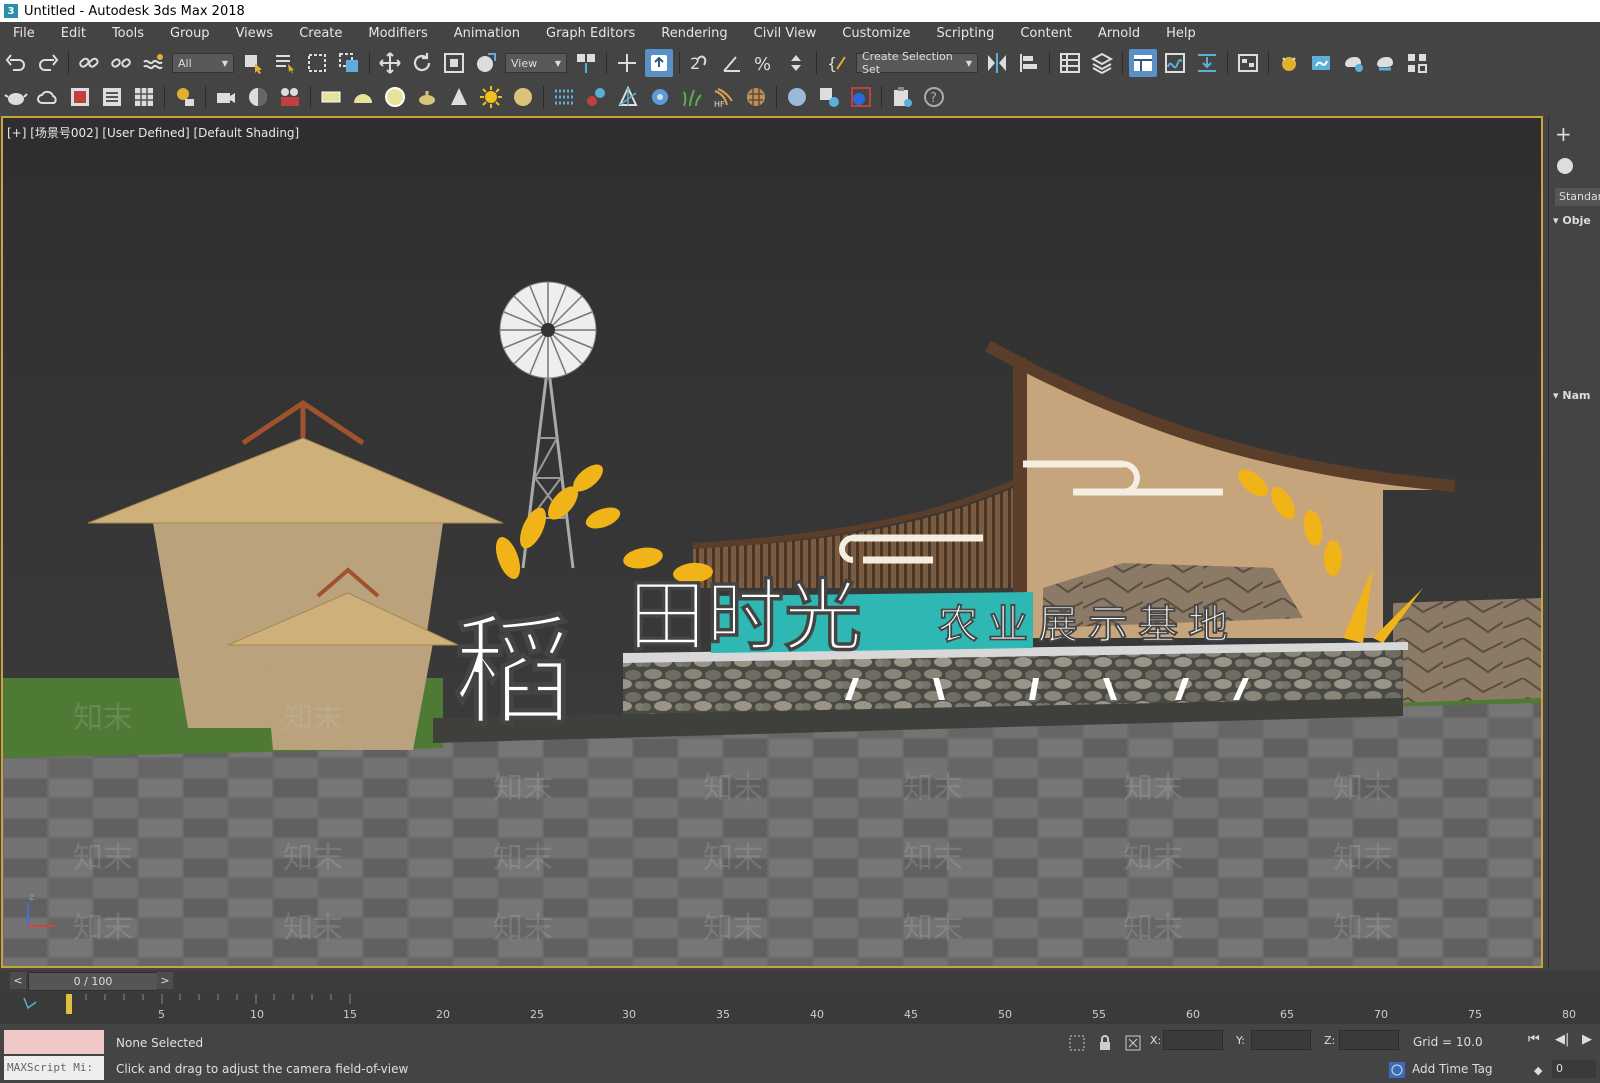  I want to click on sphere-primitive-icon, so click(395, 97).